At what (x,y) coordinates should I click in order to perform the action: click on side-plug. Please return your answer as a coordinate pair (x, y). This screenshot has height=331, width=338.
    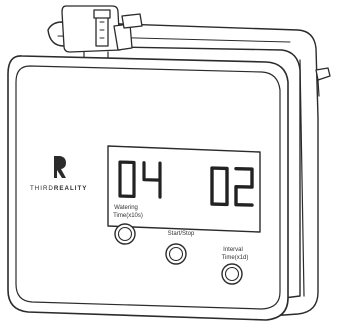
    Looking at the image, I should click on (323, 82).